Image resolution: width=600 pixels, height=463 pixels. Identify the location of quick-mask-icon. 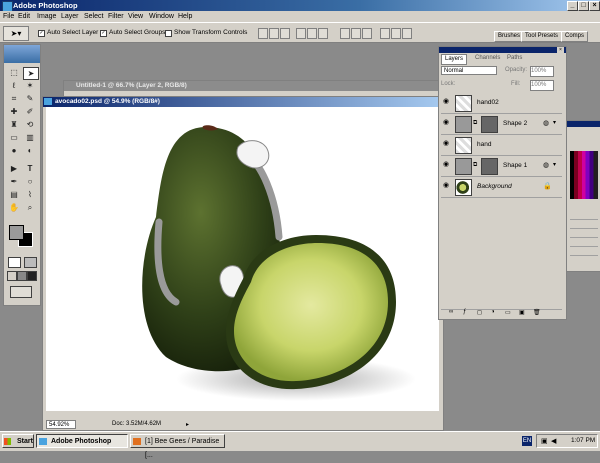
(30, 262).